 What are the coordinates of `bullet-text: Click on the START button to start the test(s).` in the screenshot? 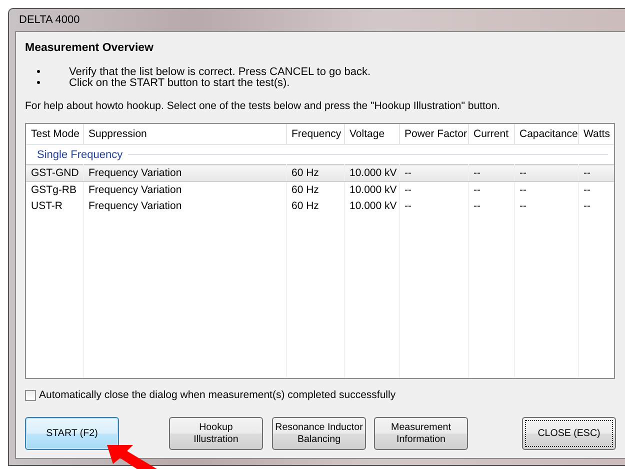 It's located at (179, 82).